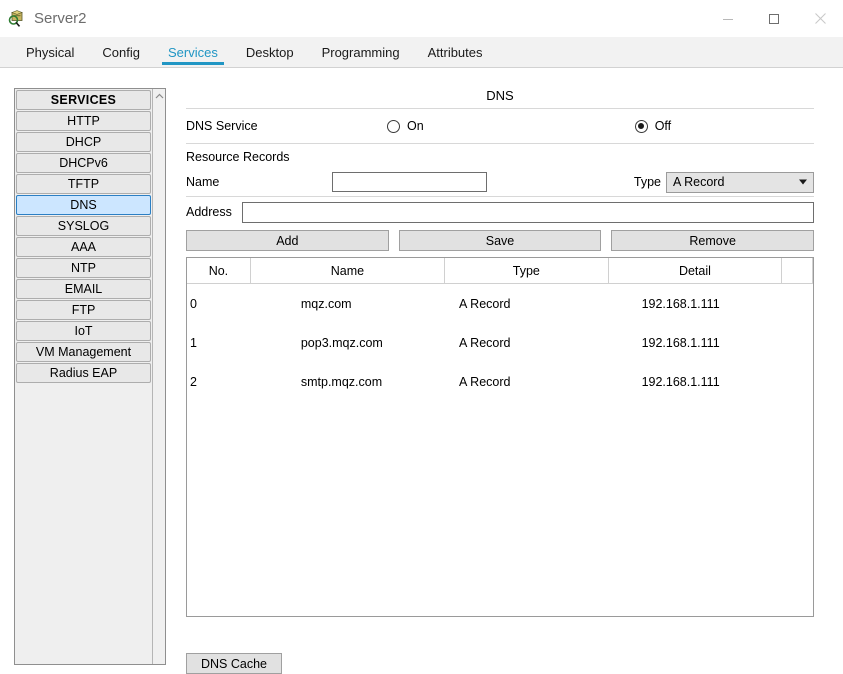 The width and height of the screenshot is (843, 674). What do you see at coordinates (740, 182) in the screenshot?
I see `type-select: A Record` at bounding box center [740, 182].